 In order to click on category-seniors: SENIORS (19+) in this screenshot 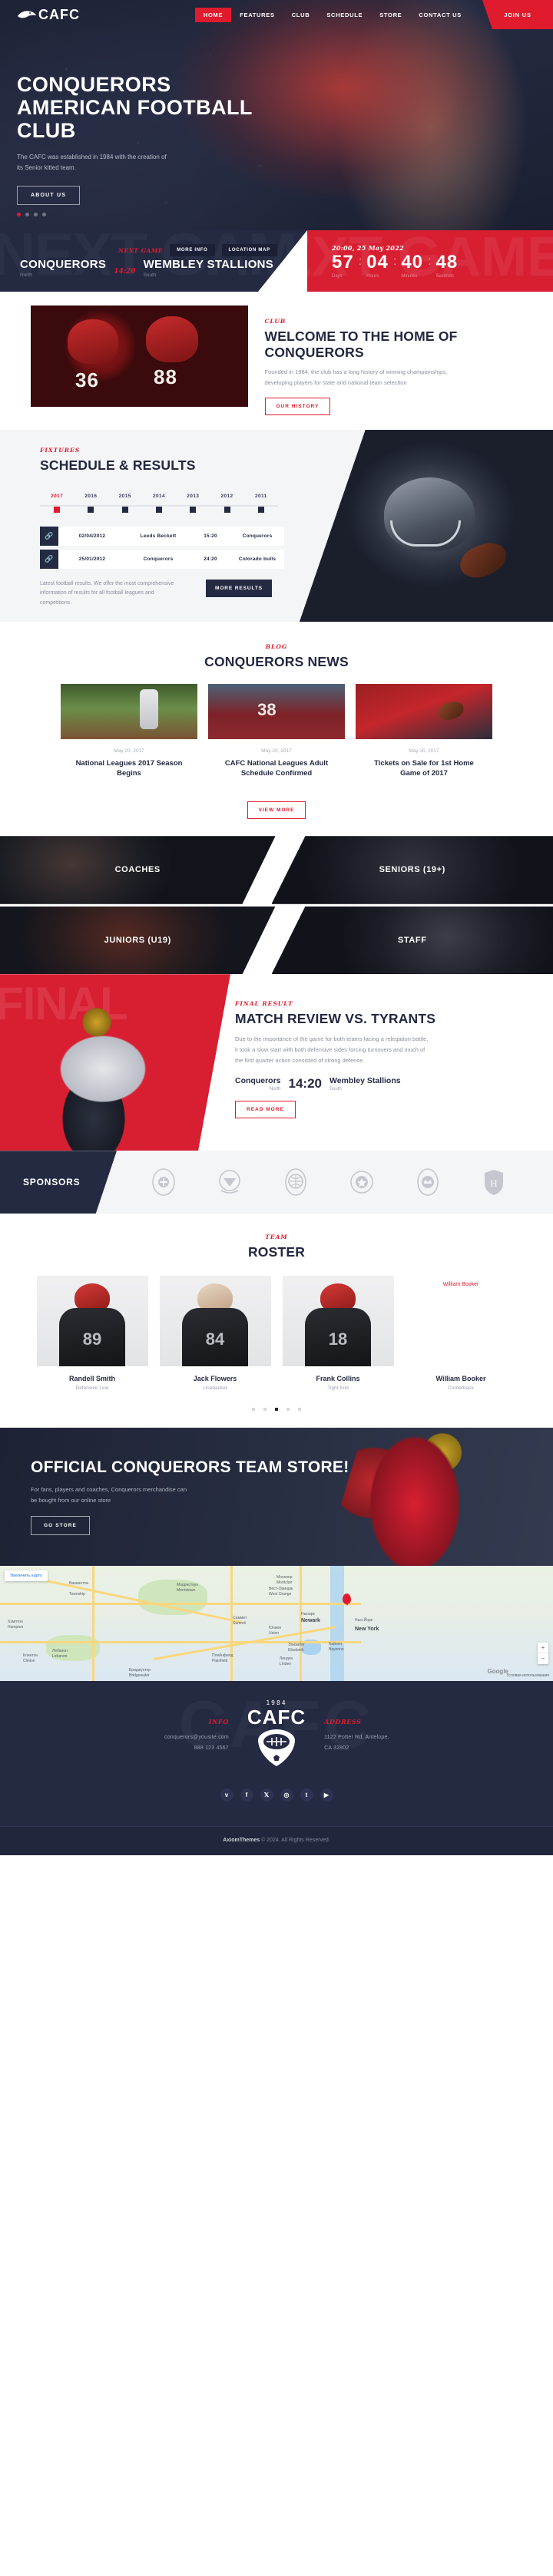, I will do `click(412, 870)`.